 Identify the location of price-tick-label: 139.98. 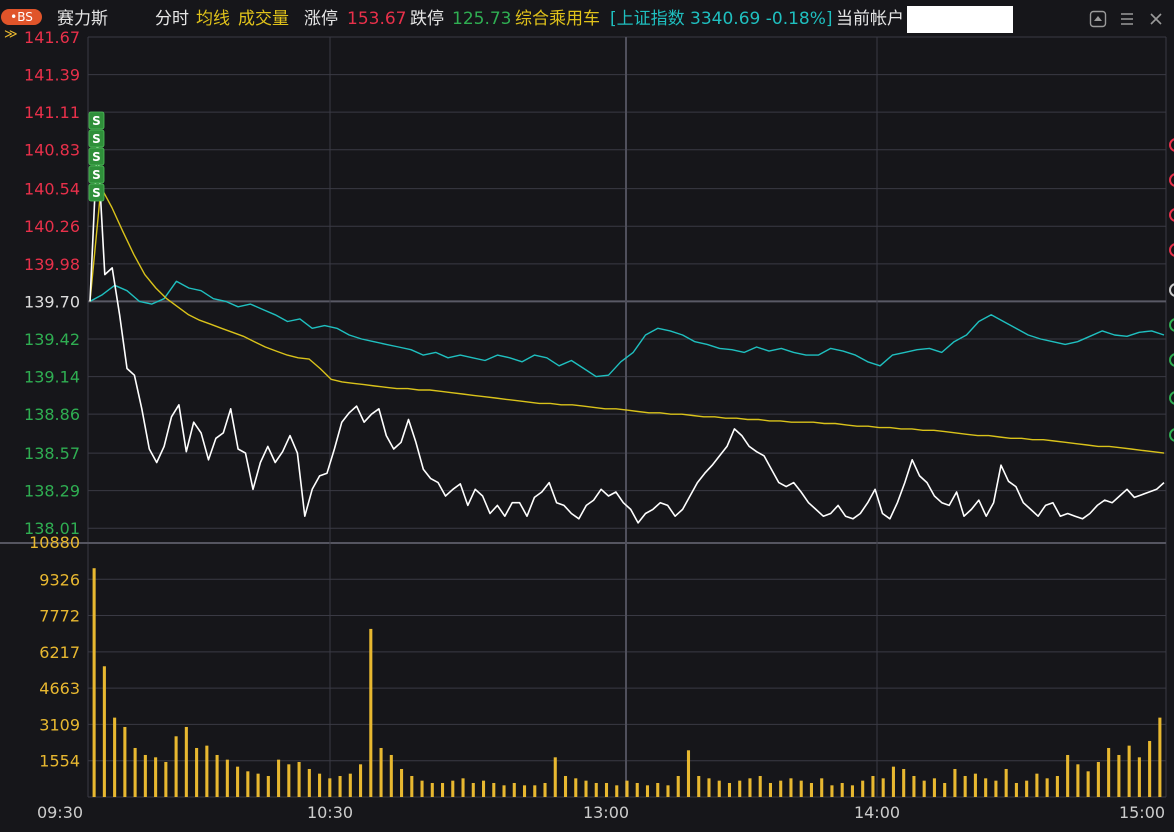
(52, 264).